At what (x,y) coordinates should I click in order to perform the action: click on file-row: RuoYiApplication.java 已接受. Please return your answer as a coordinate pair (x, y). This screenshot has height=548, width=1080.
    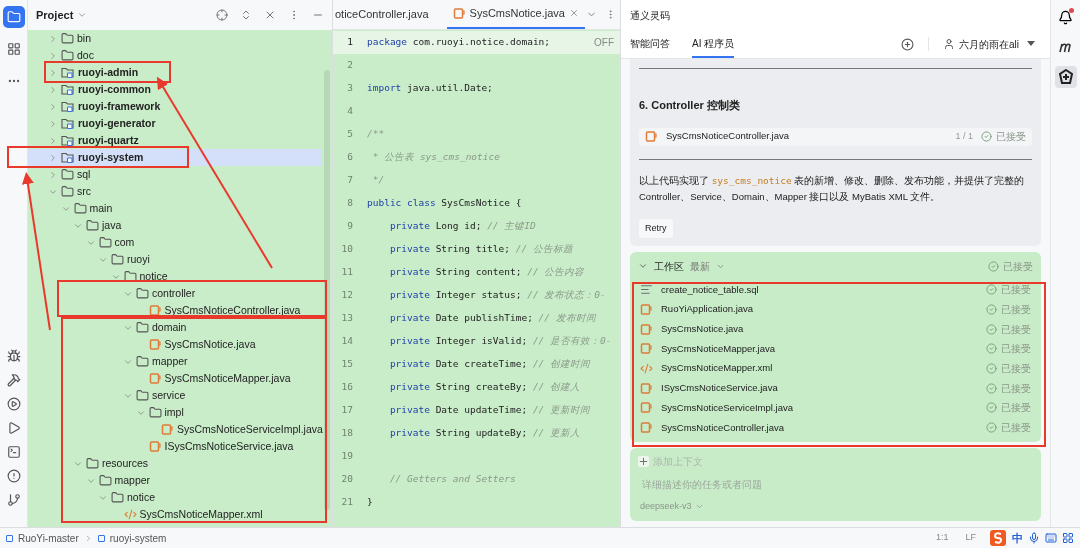
    Looking at the image, I should click on (835, 309).